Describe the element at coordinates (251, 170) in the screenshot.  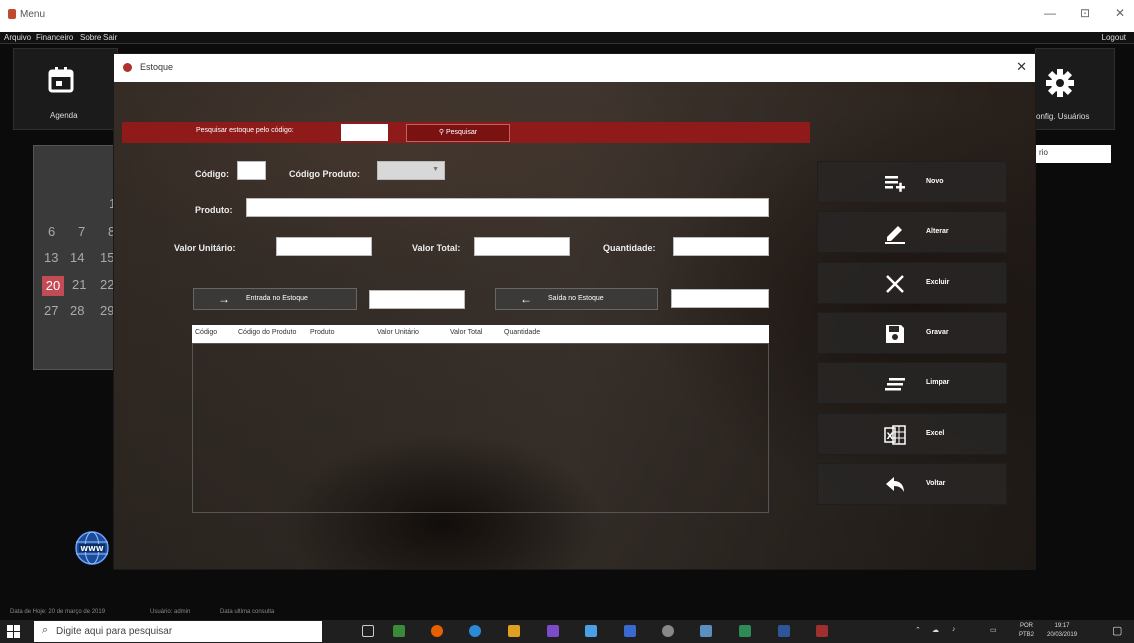
I see `codigo-input` at that location.